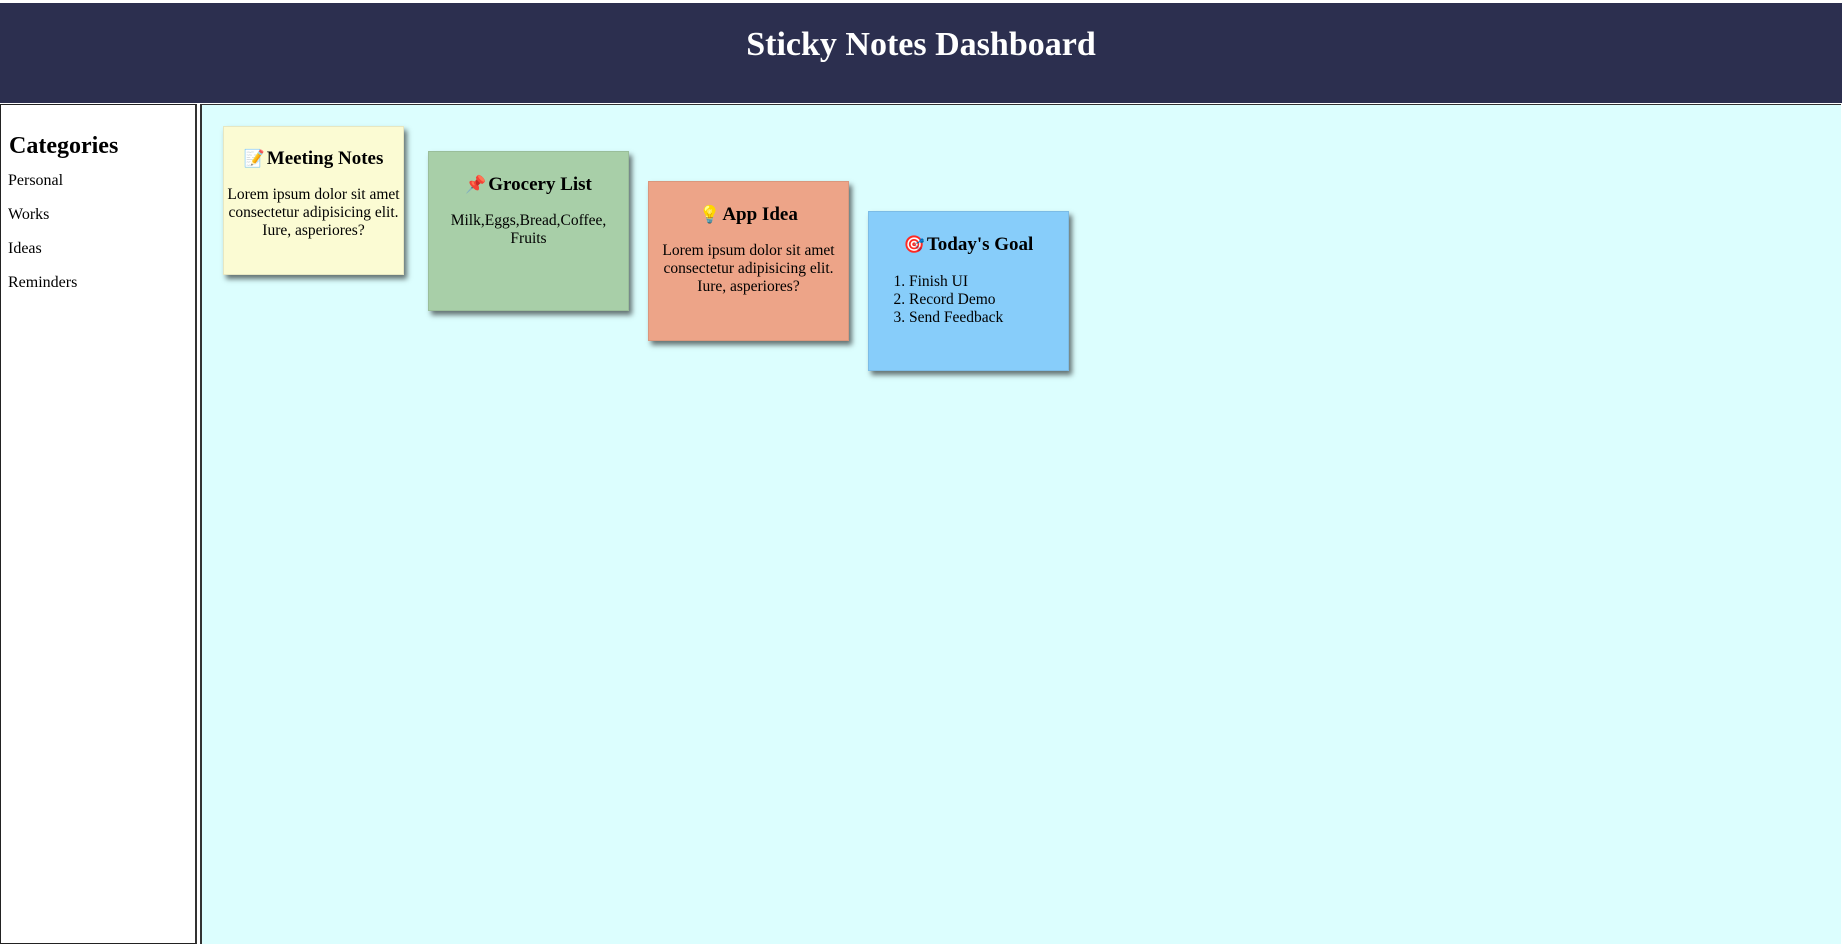 The height and width of the screenshot is (944, 1845). I want to click on note-title: 📌 Grocery List, so click(528, 185).